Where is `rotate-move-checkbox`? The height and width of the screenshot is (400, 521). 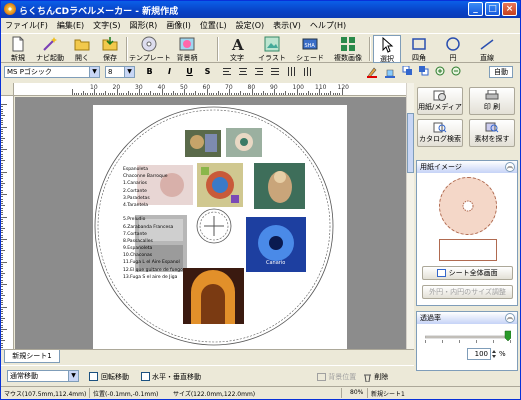
rotate-move-checkbox is located at coordinates (93, 376).